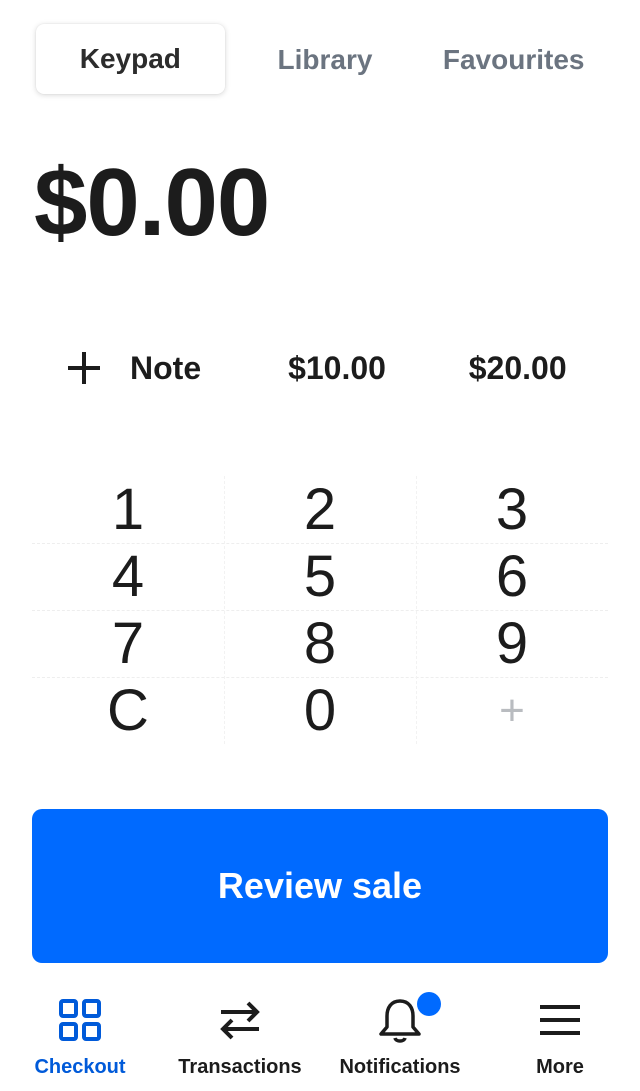 This screenshot has width=640, height=1091. What do you see at coordinates (128, 643) in the screenshot?
I see `key-7: 7` at bounding box center [128, 643].